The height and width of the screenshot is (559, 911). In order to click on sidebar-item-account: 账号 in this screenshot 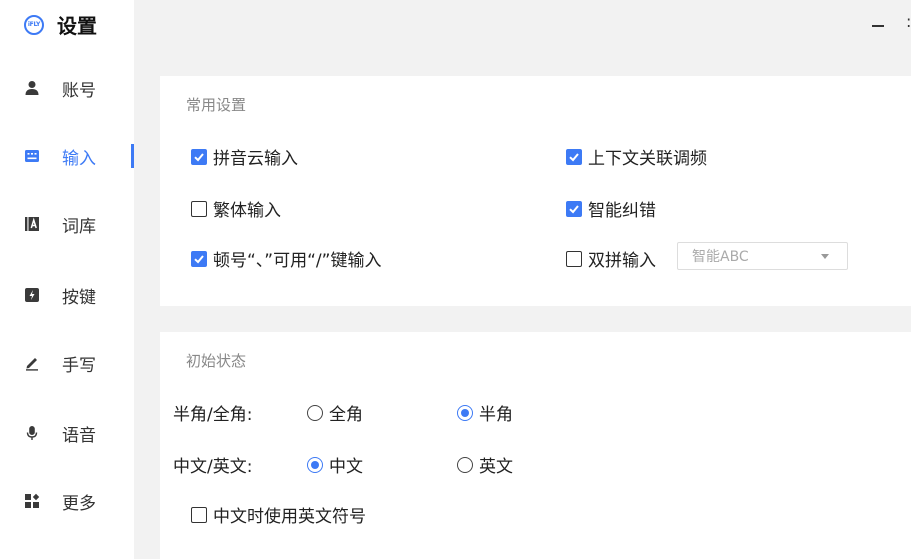, I will do `click(67, 88)`.